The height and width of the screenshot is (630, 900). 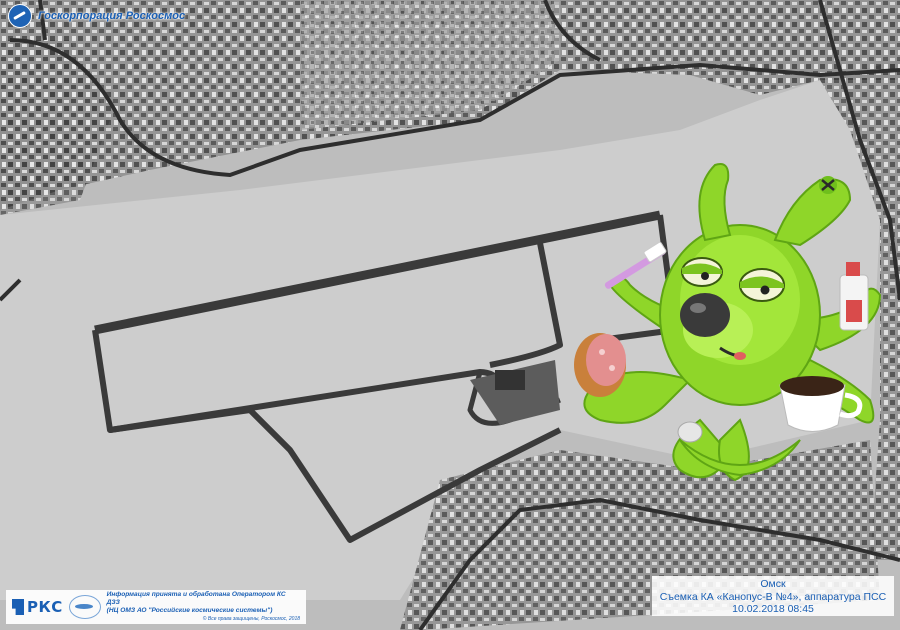 What do you see at coordinates (600, 365) in the screenshot?
I see `sandwich` at bounding box center [600, 365].